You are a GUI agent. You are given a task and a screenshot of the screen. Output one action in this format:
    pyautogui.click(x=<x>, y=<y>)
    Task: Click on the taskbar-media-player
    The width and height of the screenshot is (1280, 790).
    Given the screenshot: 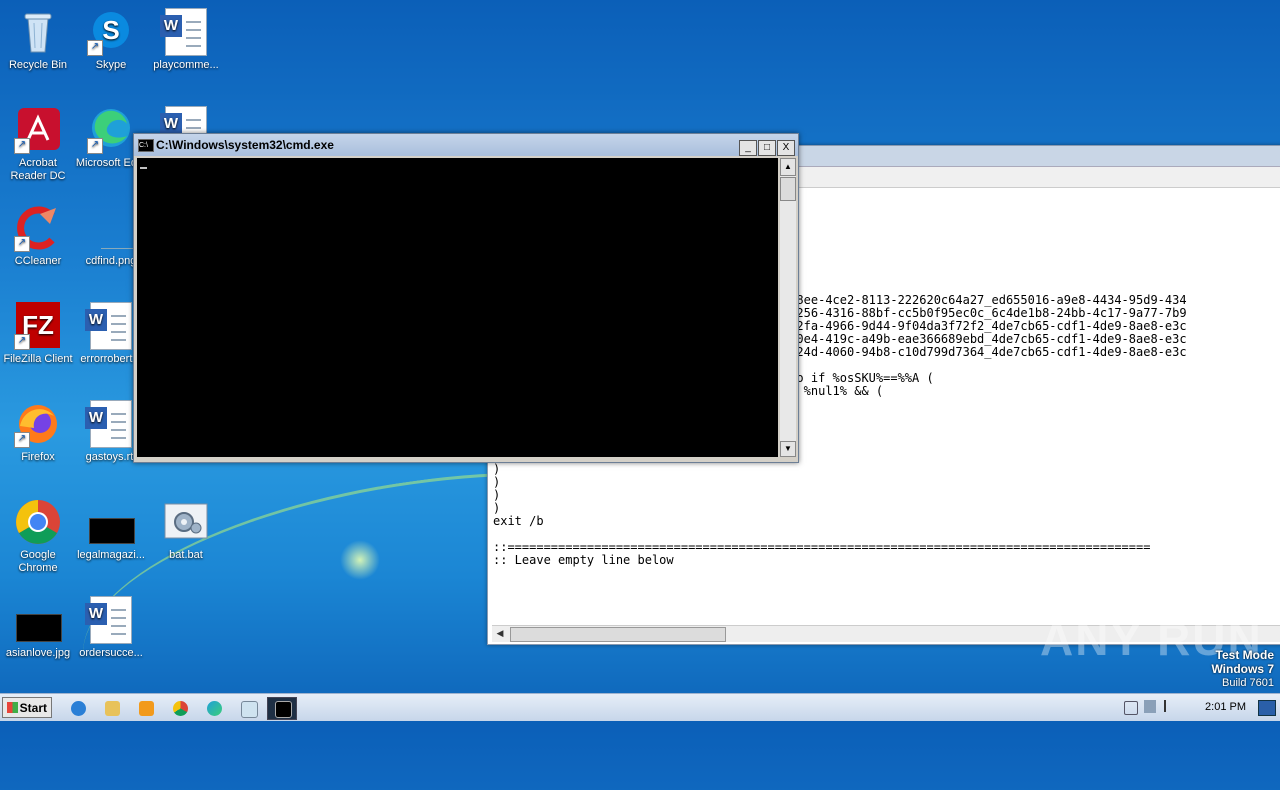 What is the action you would take?
    pyautogui.click(x=146, y=708)
    